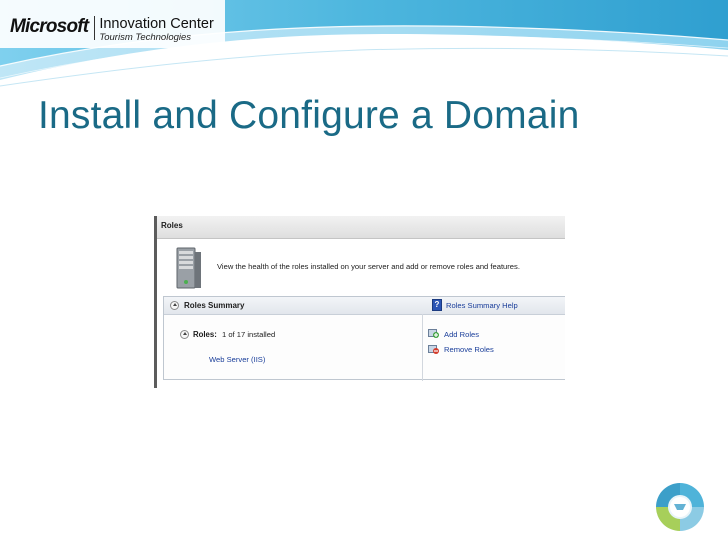 The width and height of the screenshot is (728, 546). I want to click on slide-title: Install and Configure a Domain, so click(309, 115).